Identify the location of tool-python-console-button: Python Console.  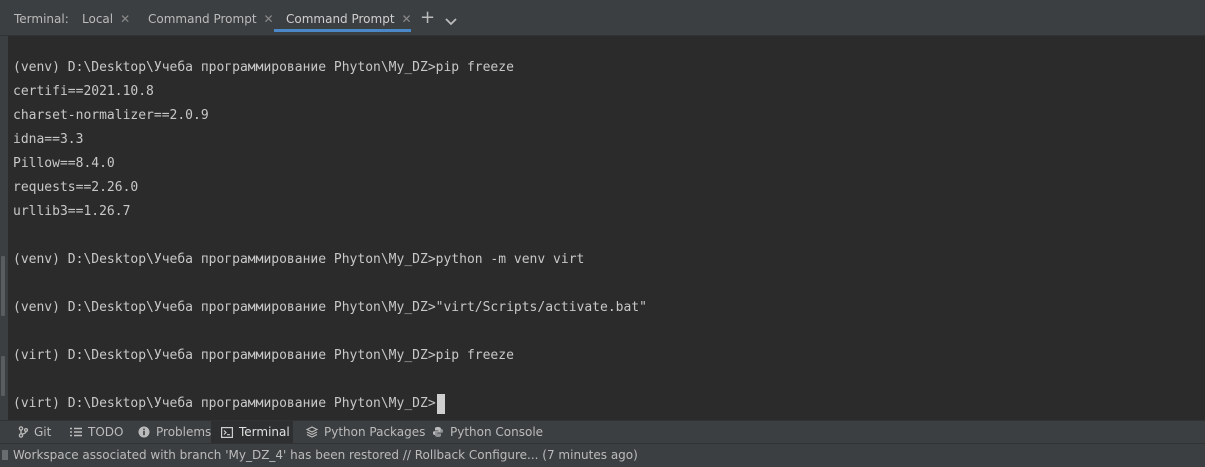
(487, 432).